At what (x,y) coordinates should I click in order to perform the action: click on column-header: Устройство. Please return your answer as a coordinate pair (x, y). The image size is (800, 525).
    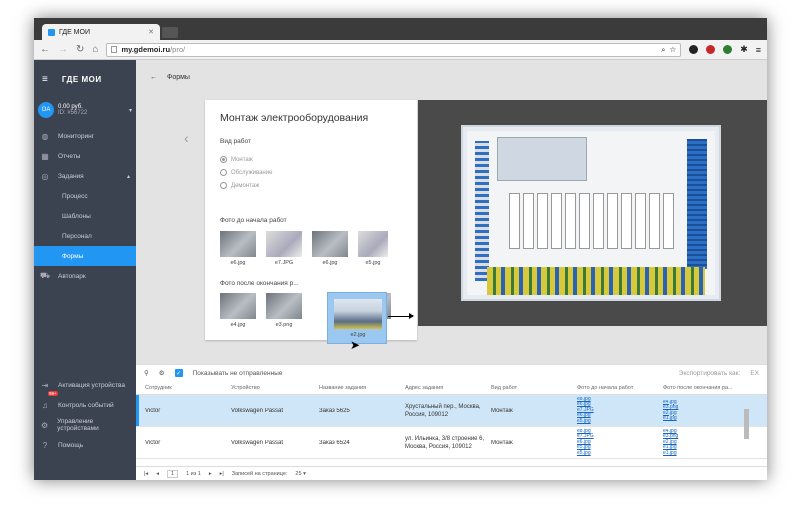
    Looking at the image, I should click on (269, 388).